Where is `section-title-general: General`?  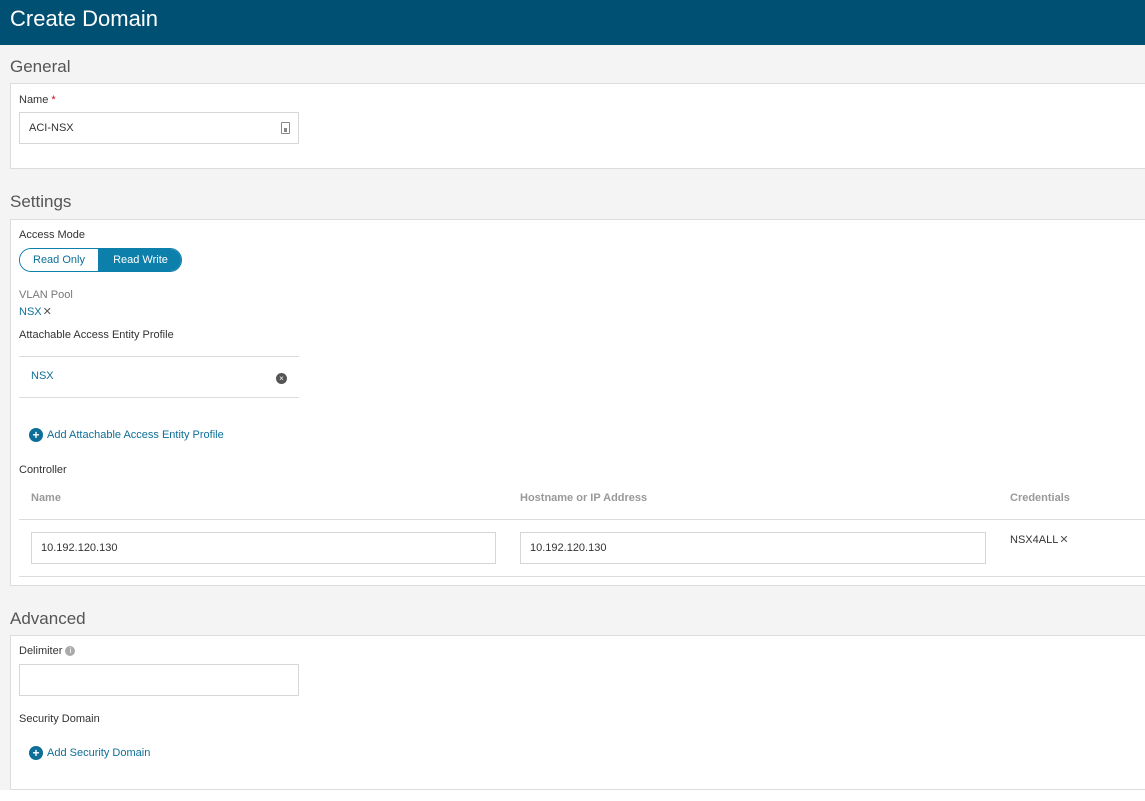
section-title-general: General is located at coordinates (40, 66).